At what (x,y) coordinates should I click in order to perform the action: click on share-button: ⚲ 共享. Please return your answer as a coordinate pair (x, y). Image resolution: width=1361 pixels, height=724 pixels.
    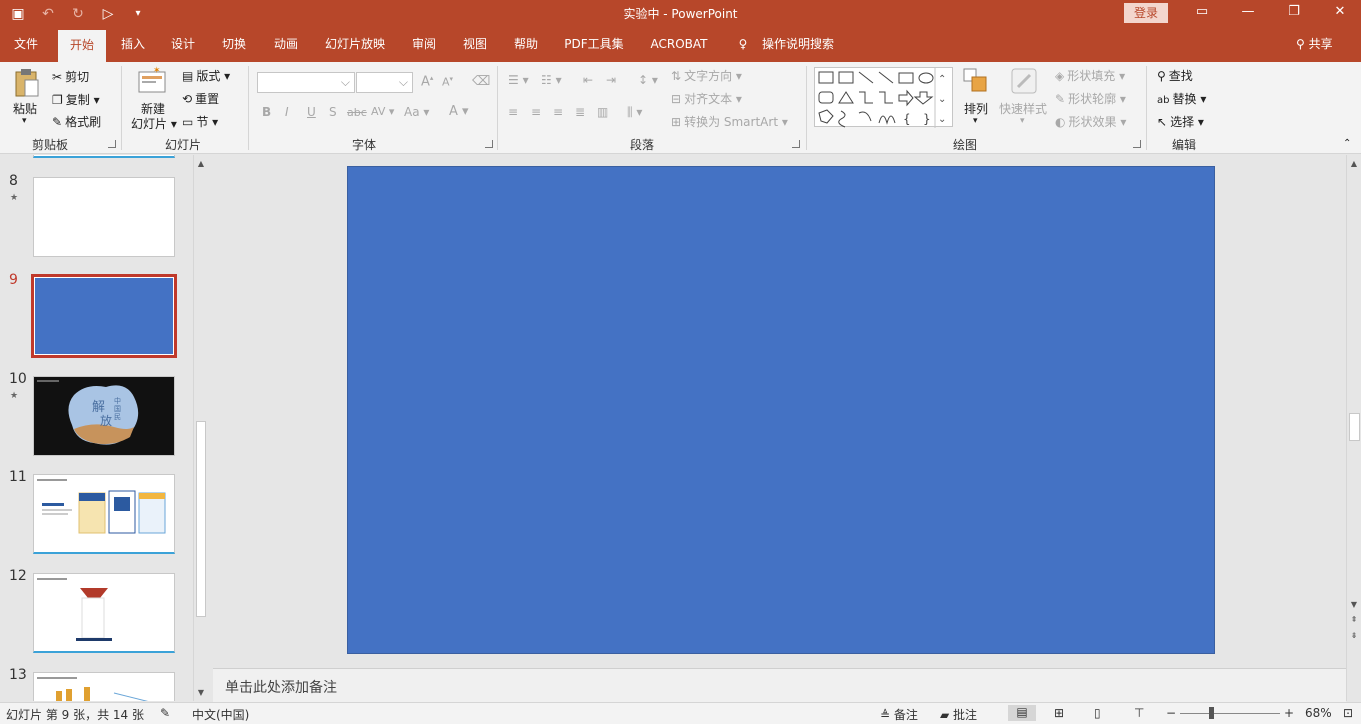
    Looking at the image, I should click on (1314, 44).